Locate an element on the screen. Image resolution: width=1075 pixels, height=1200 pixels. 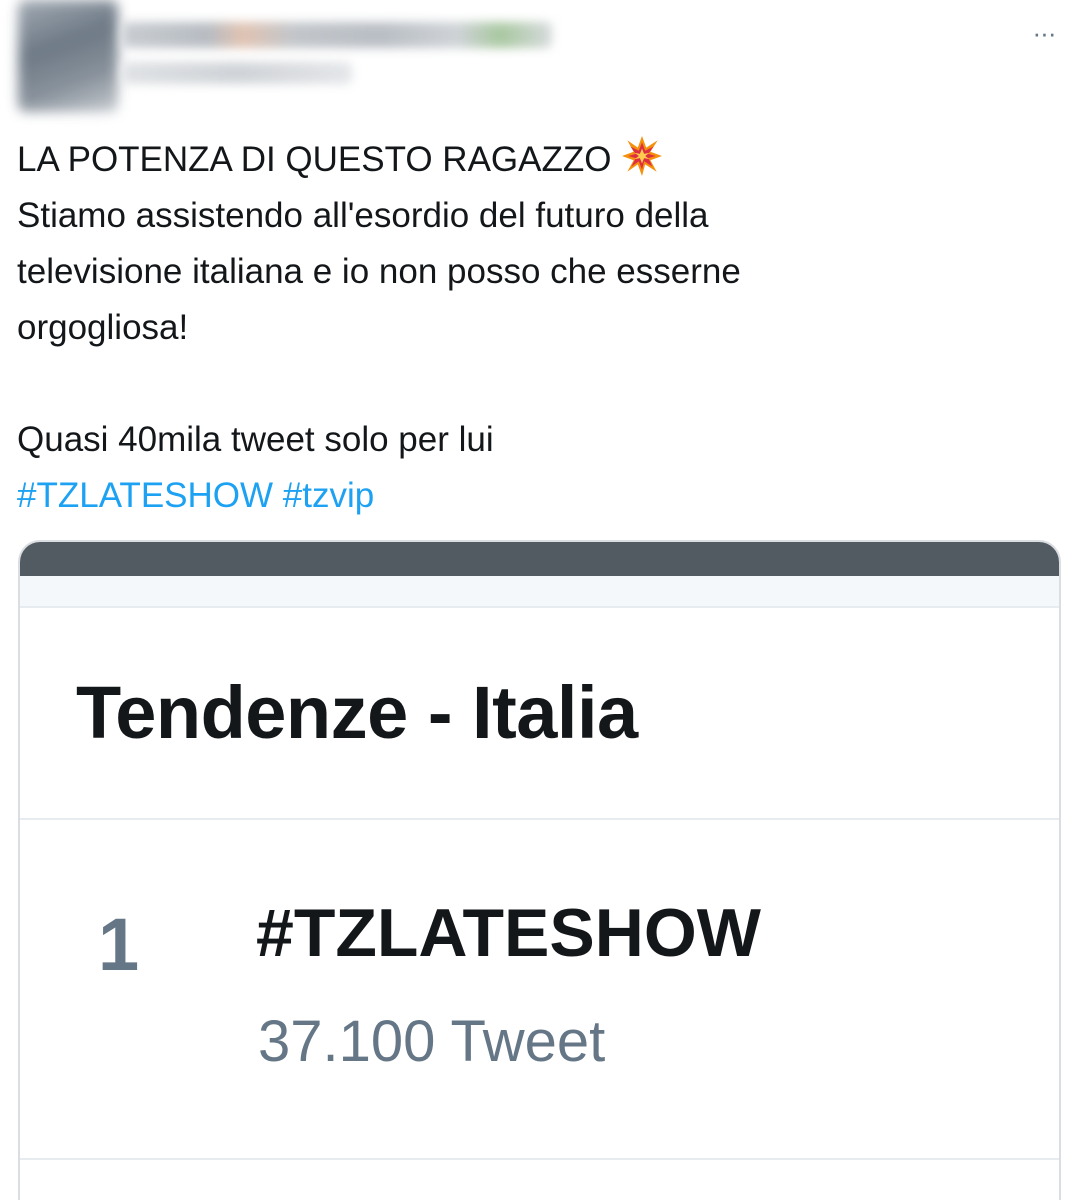
trend-tweet-count: 37.100 Tweet is located at coordinates (432, 1041).